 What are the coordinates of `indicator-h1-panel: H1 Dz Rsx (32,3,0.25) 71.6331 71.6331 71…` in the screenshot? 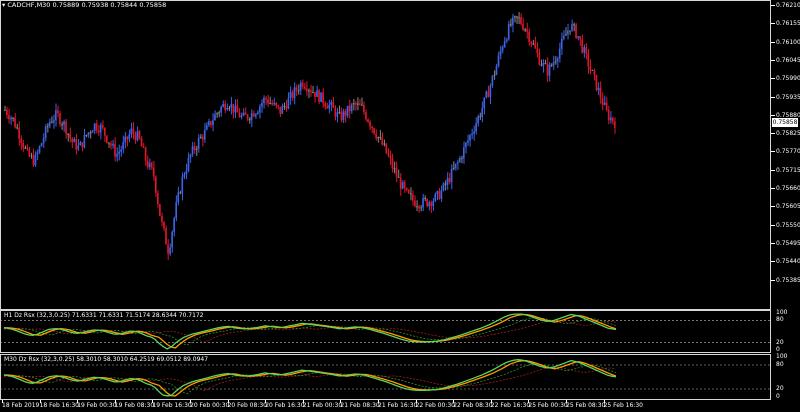 It's located at (385, 331).